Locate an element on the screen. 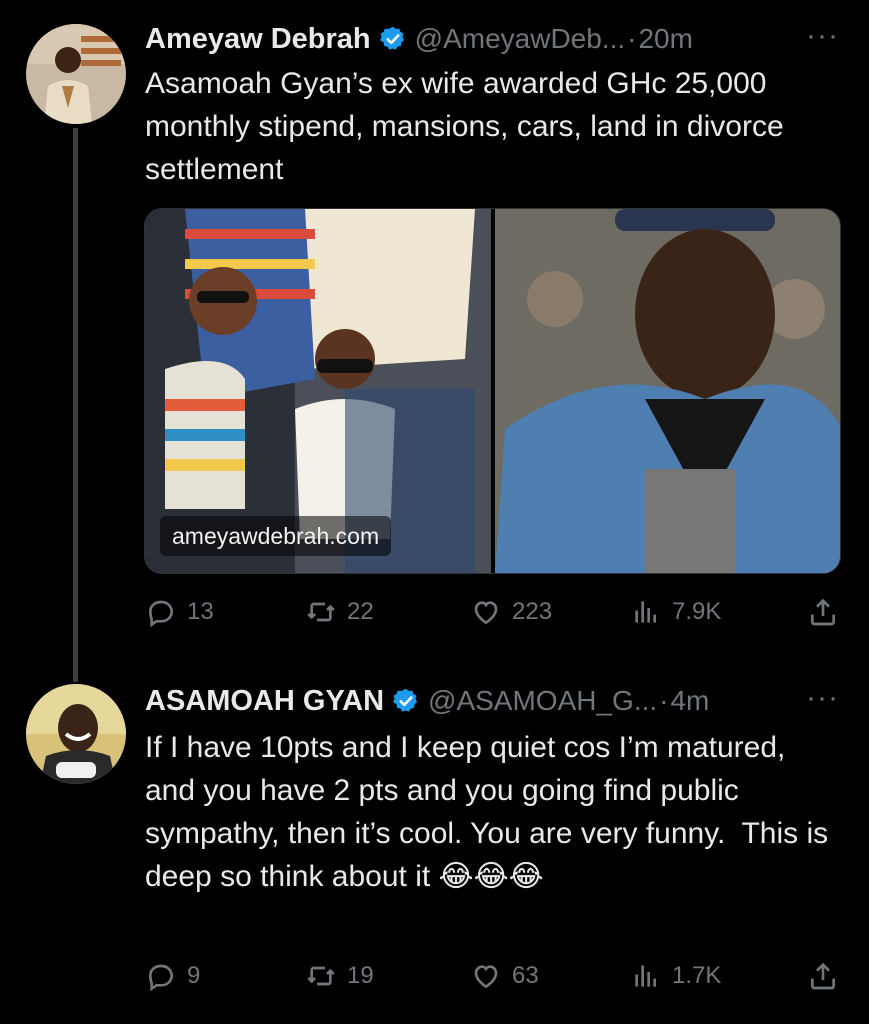 The height and width of the screenshot is (1024, 869). author-name: ASAMOAH GYAN is located at coordinates (264, 701).